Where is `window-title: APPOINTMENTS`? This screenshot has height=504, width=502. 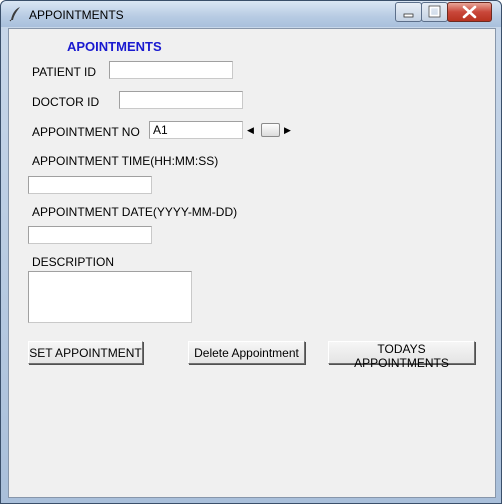
window-title: APPOINTMENTS is located at coordinates (76, 15).